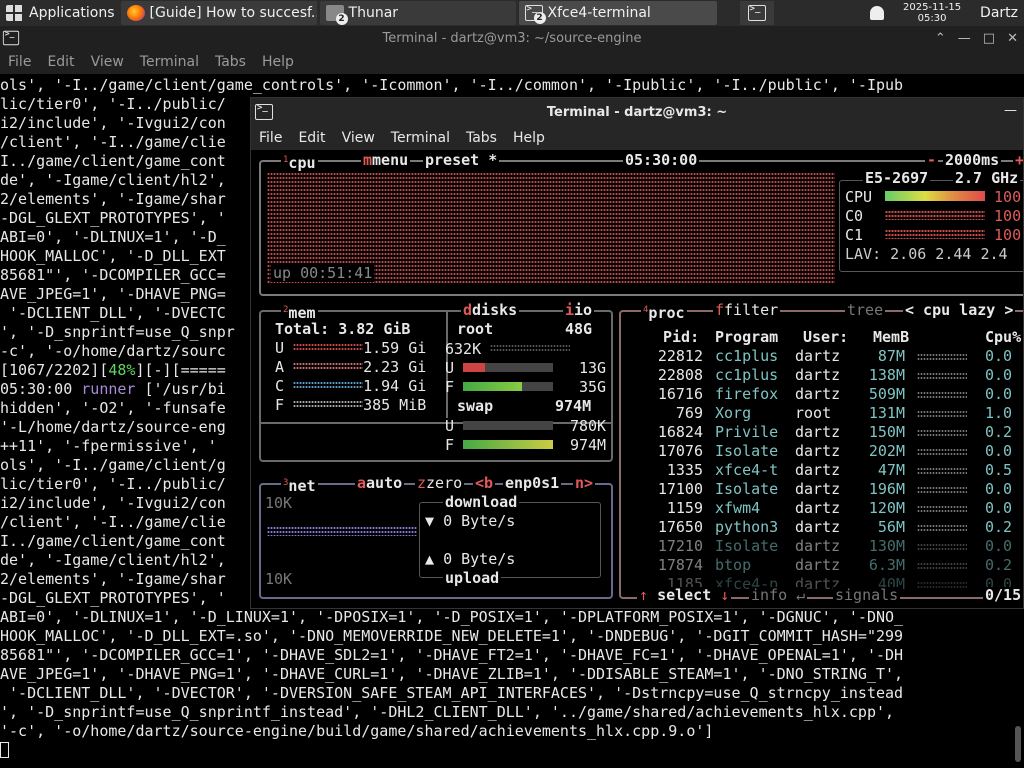  Describe the element at coordinates (886, 565) in the screenshot. I see `process-mem: 6.3M` at that location.